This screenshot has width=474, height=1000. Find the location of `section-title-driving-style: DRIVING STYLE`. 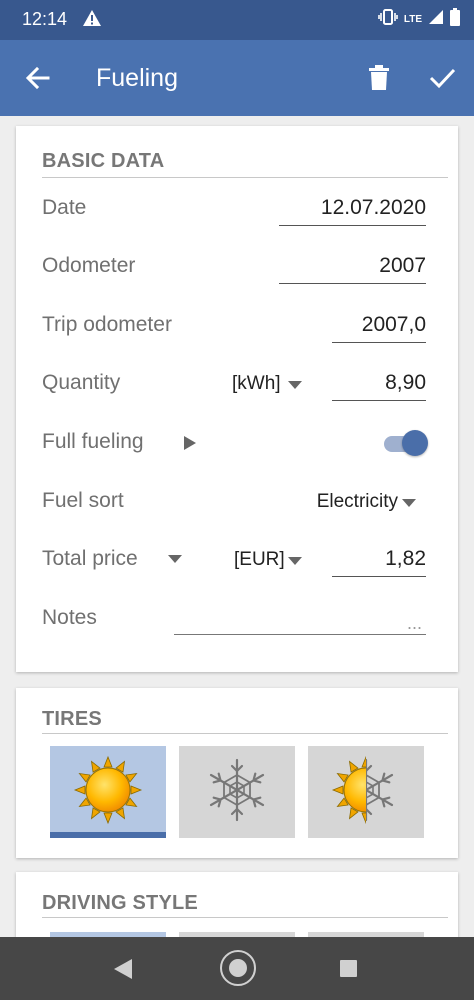

section-title-driving-style: DRIVING STYLE is located at coordinates (120, 903).